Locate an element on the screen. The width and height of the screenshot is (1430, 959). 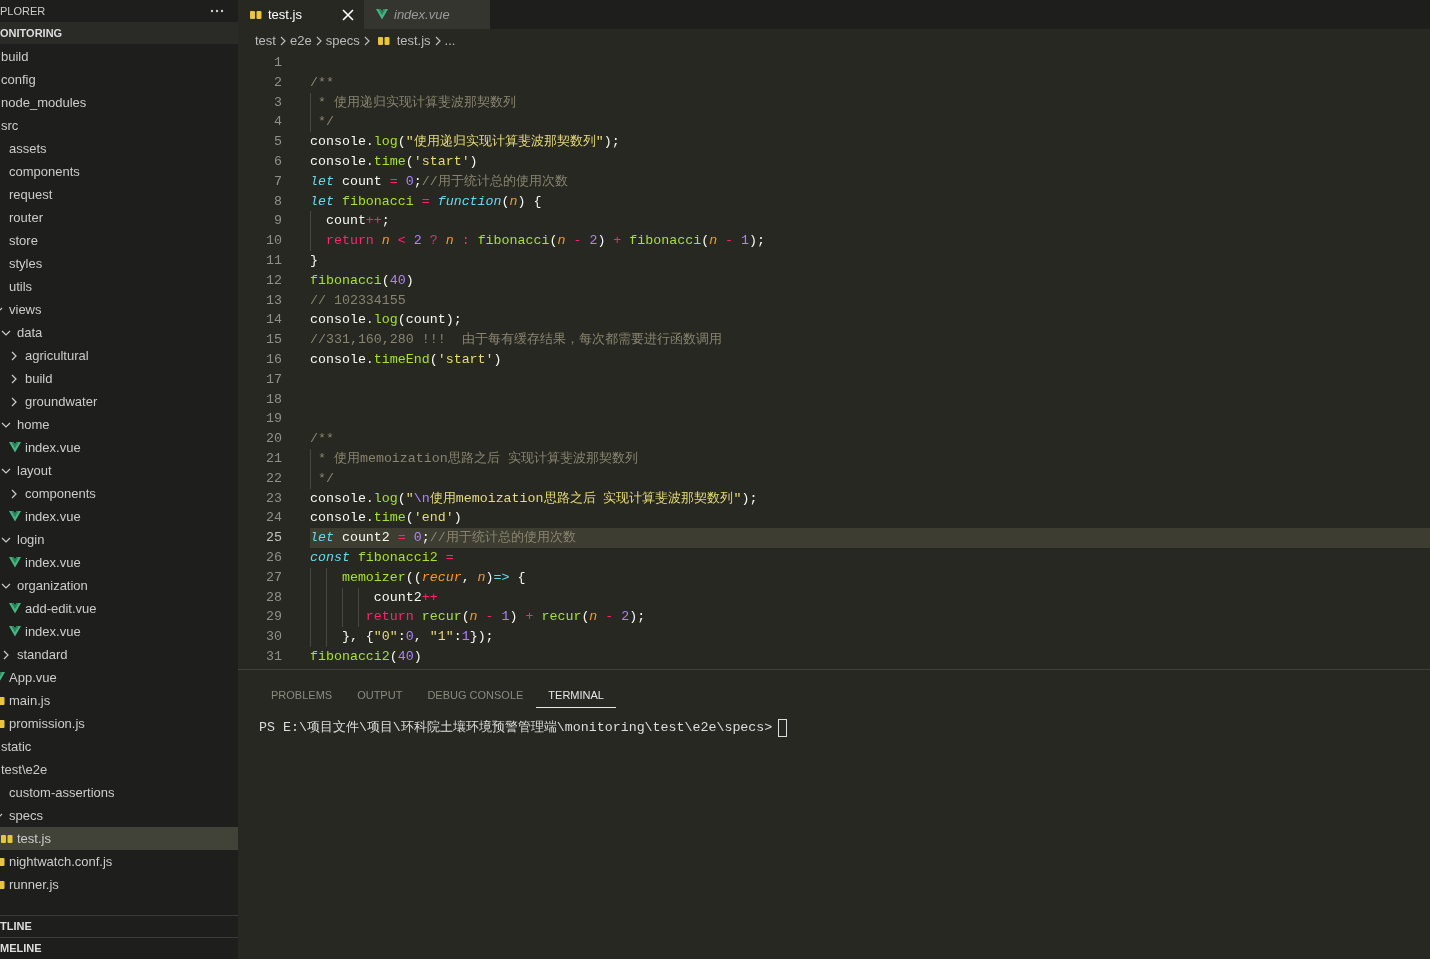
line-number: 9 is located at coordinates (278, 221).